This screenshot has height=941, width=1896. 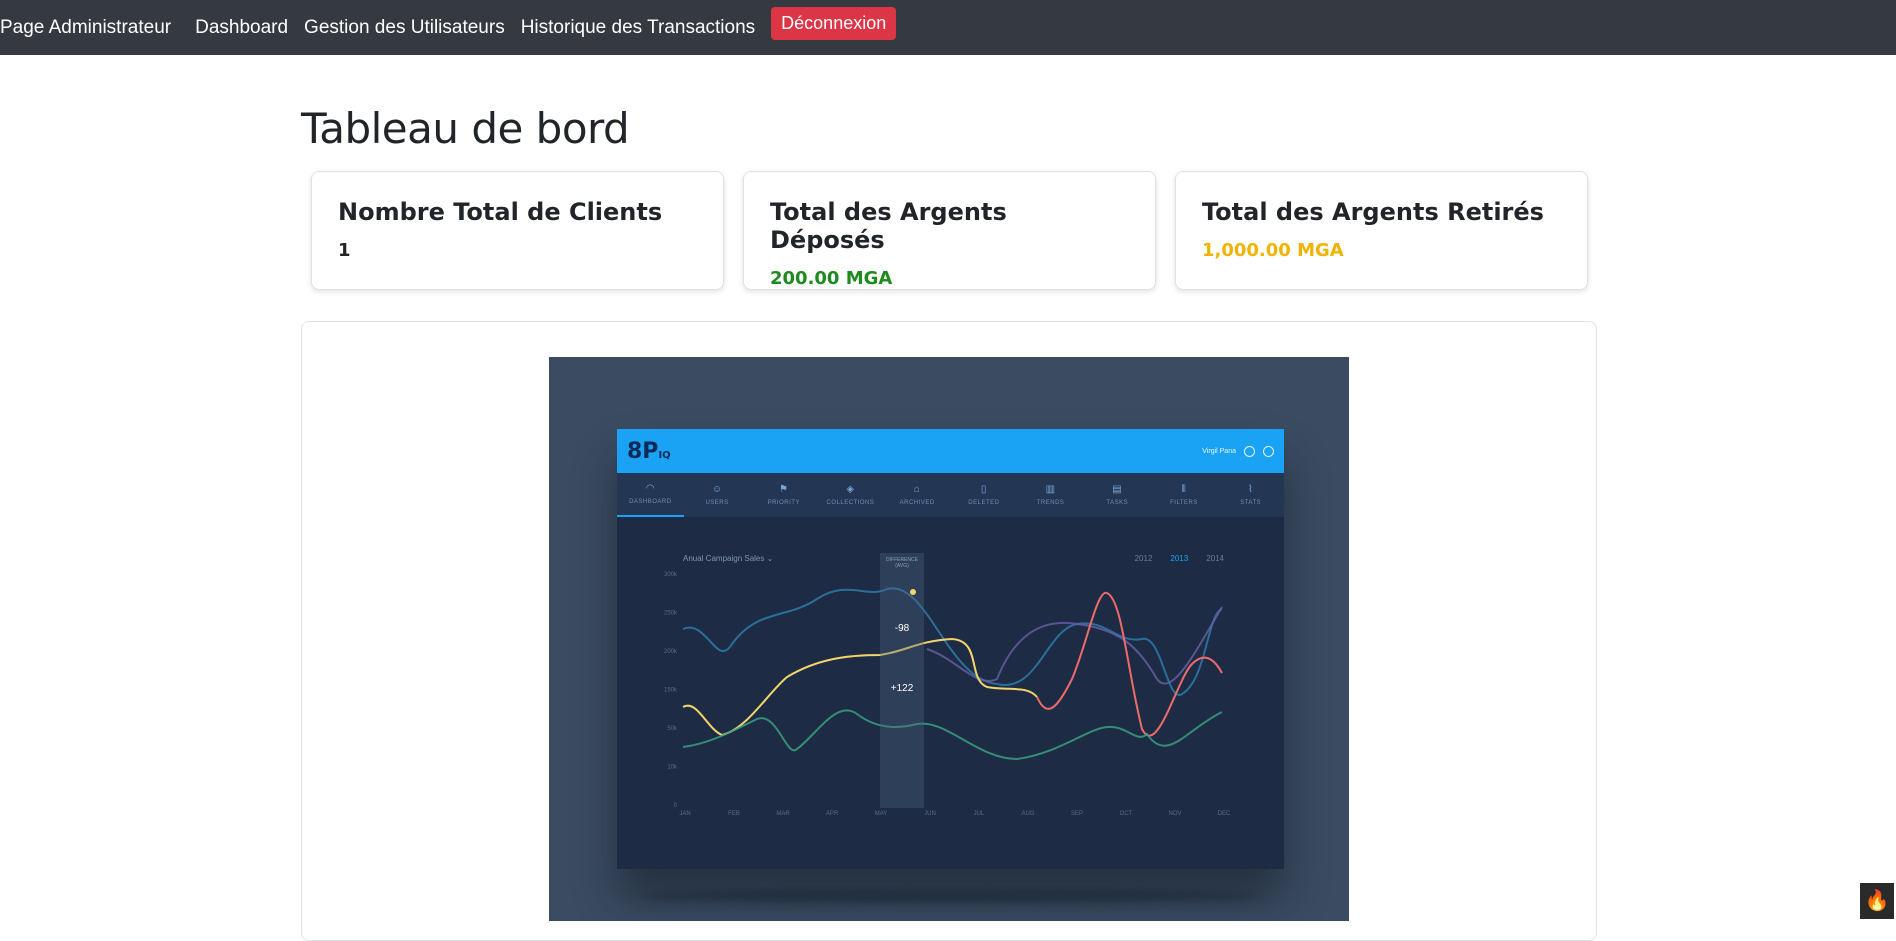 What do you see at coordinates (913, 592) in the screenshot?
I see `marker-dot` at bounding box center [913, 592].